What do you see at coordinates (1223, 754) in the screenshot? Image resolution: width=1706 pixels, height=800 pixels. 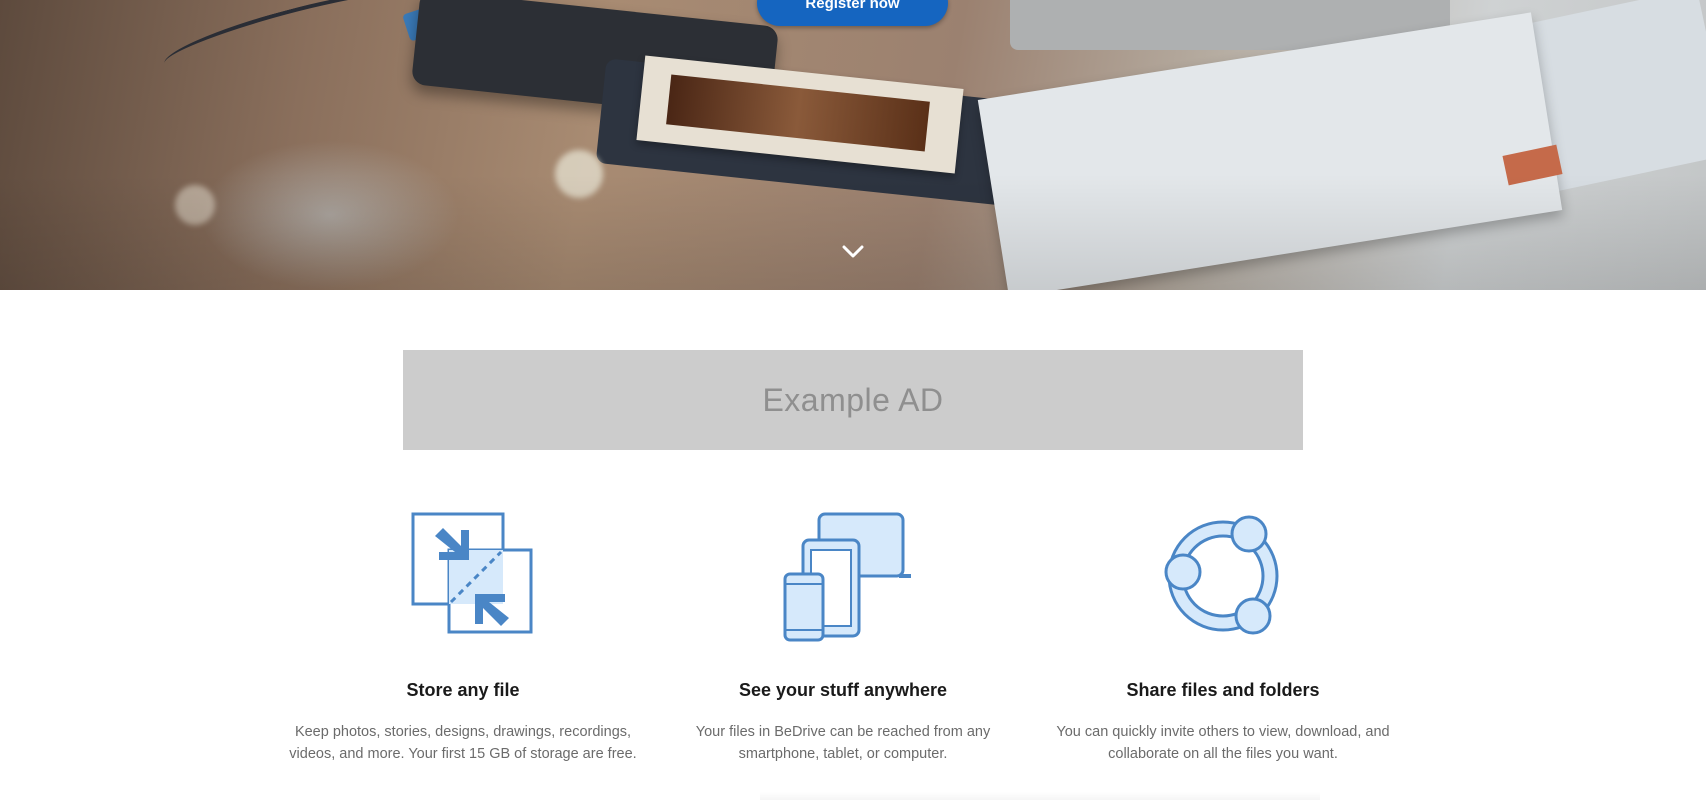 I see `feature-description-line: collaborate on all the files you want.` at bounding box center [1223, 754].